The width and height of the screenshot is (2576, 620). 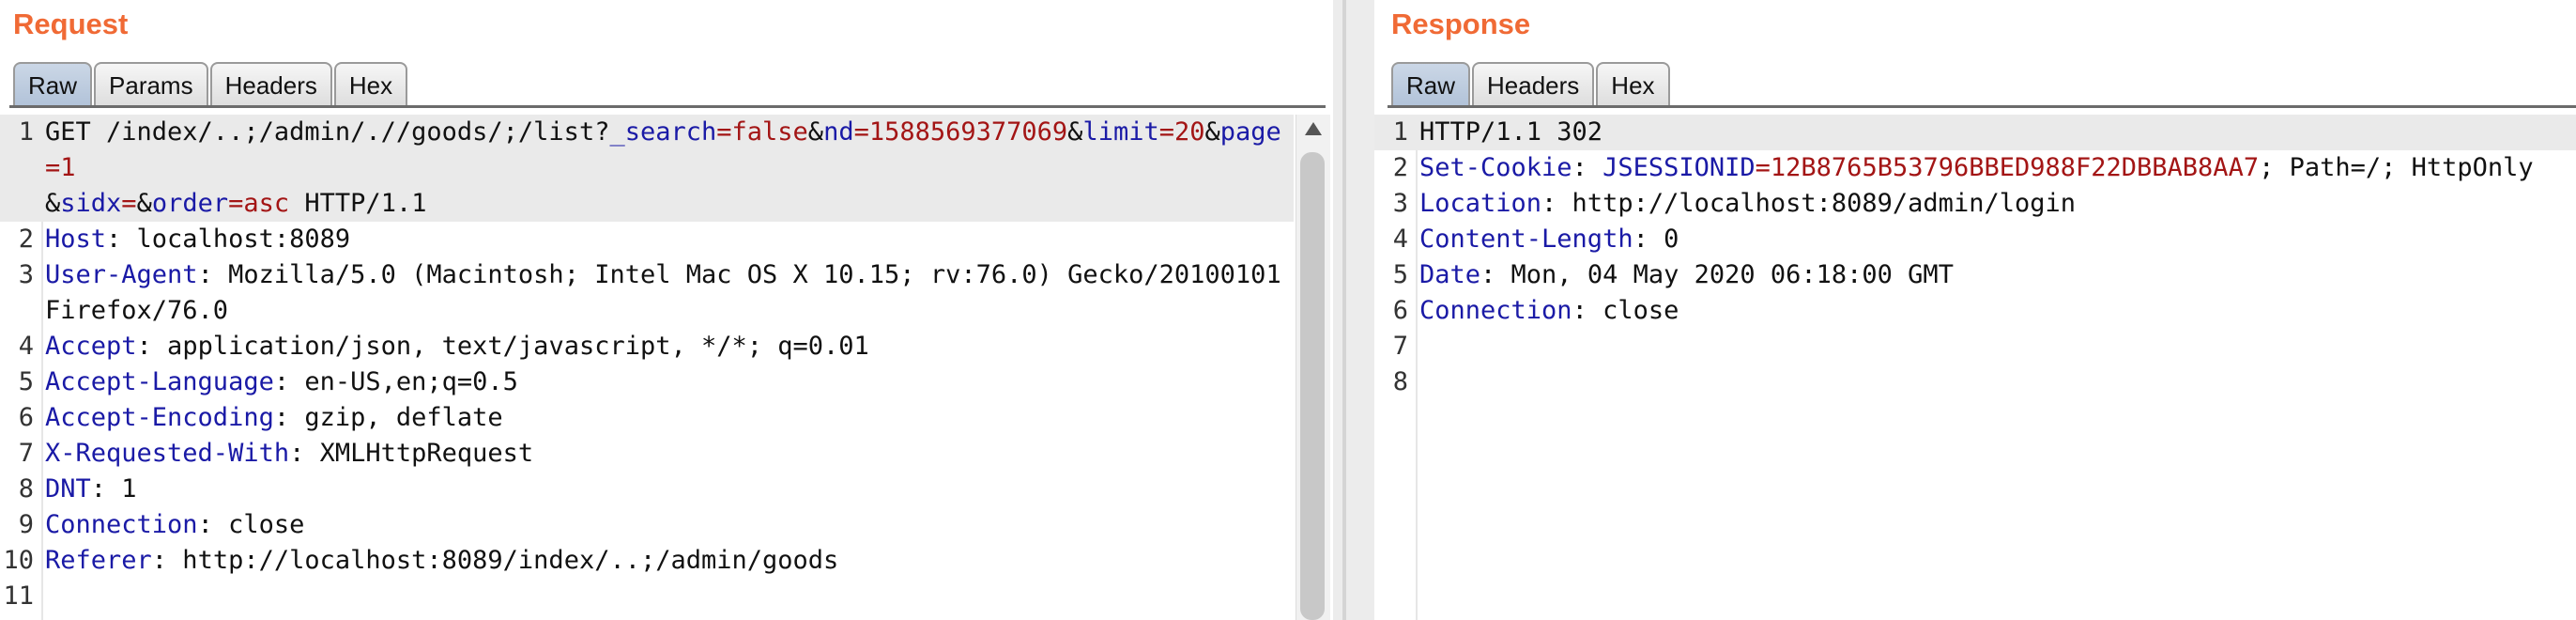 I want to click on line-number: 5, so click(x=26, y=381).